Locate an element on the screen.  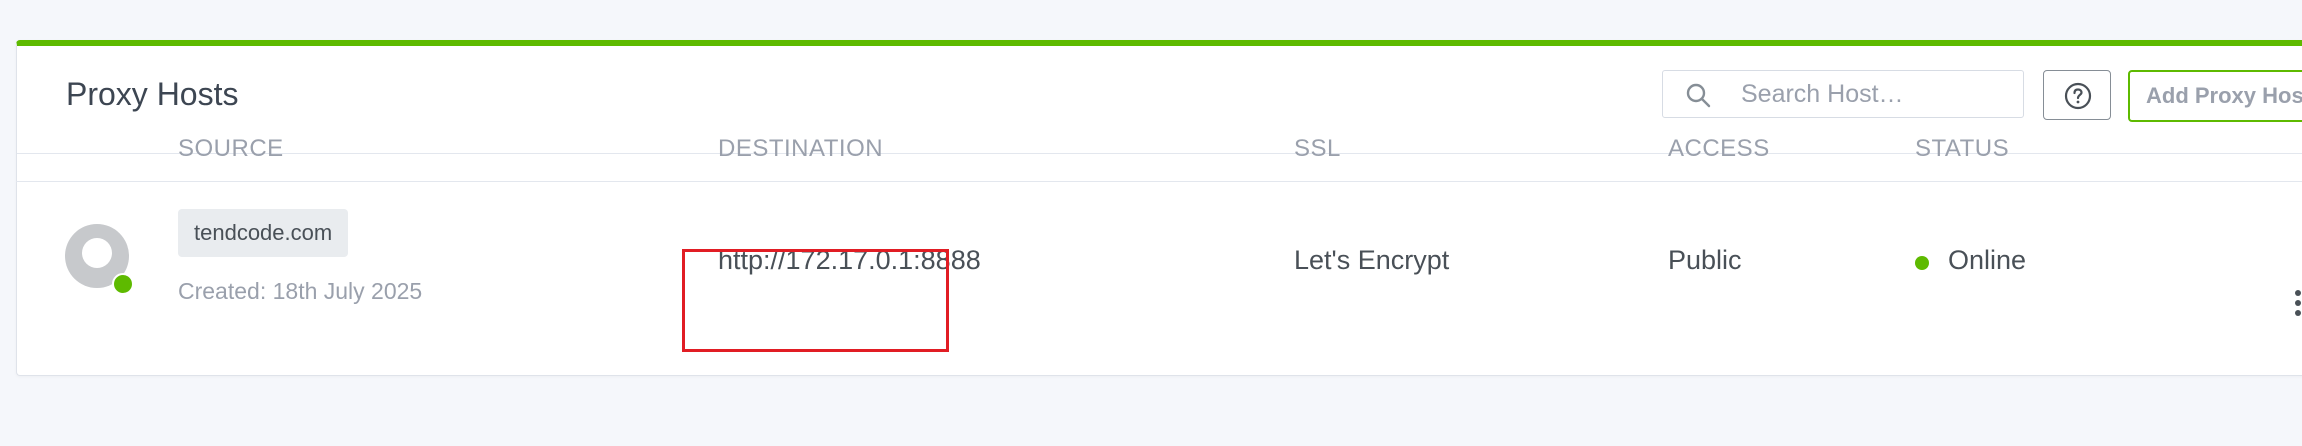
column-header-status: STATUS is located at coordinates (1962, 149).